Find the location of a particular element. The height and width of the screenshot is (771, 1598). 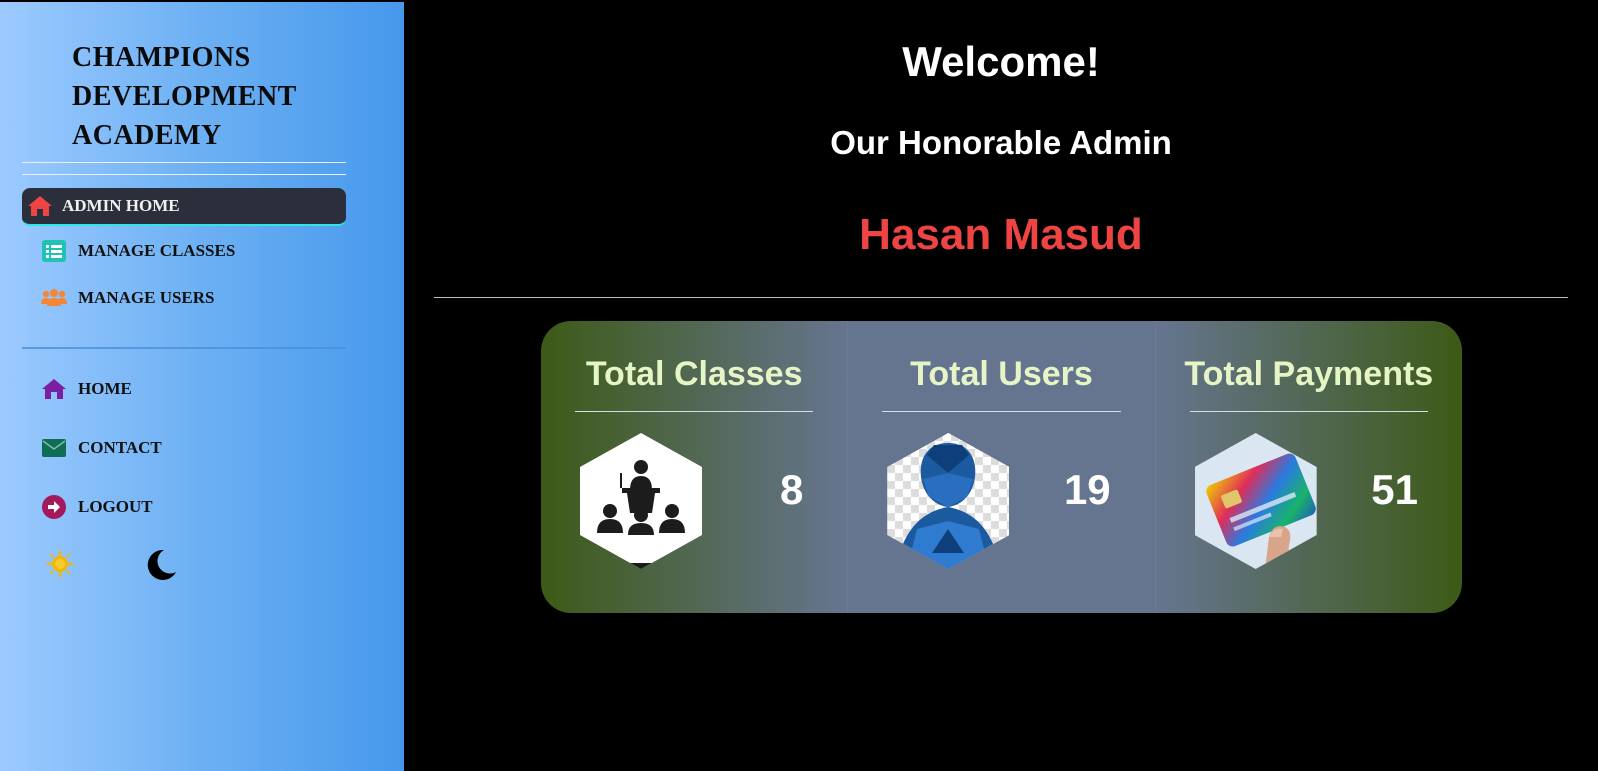

stat-card-payments: Total Payments 51 is located at coordinates (1308, 467).